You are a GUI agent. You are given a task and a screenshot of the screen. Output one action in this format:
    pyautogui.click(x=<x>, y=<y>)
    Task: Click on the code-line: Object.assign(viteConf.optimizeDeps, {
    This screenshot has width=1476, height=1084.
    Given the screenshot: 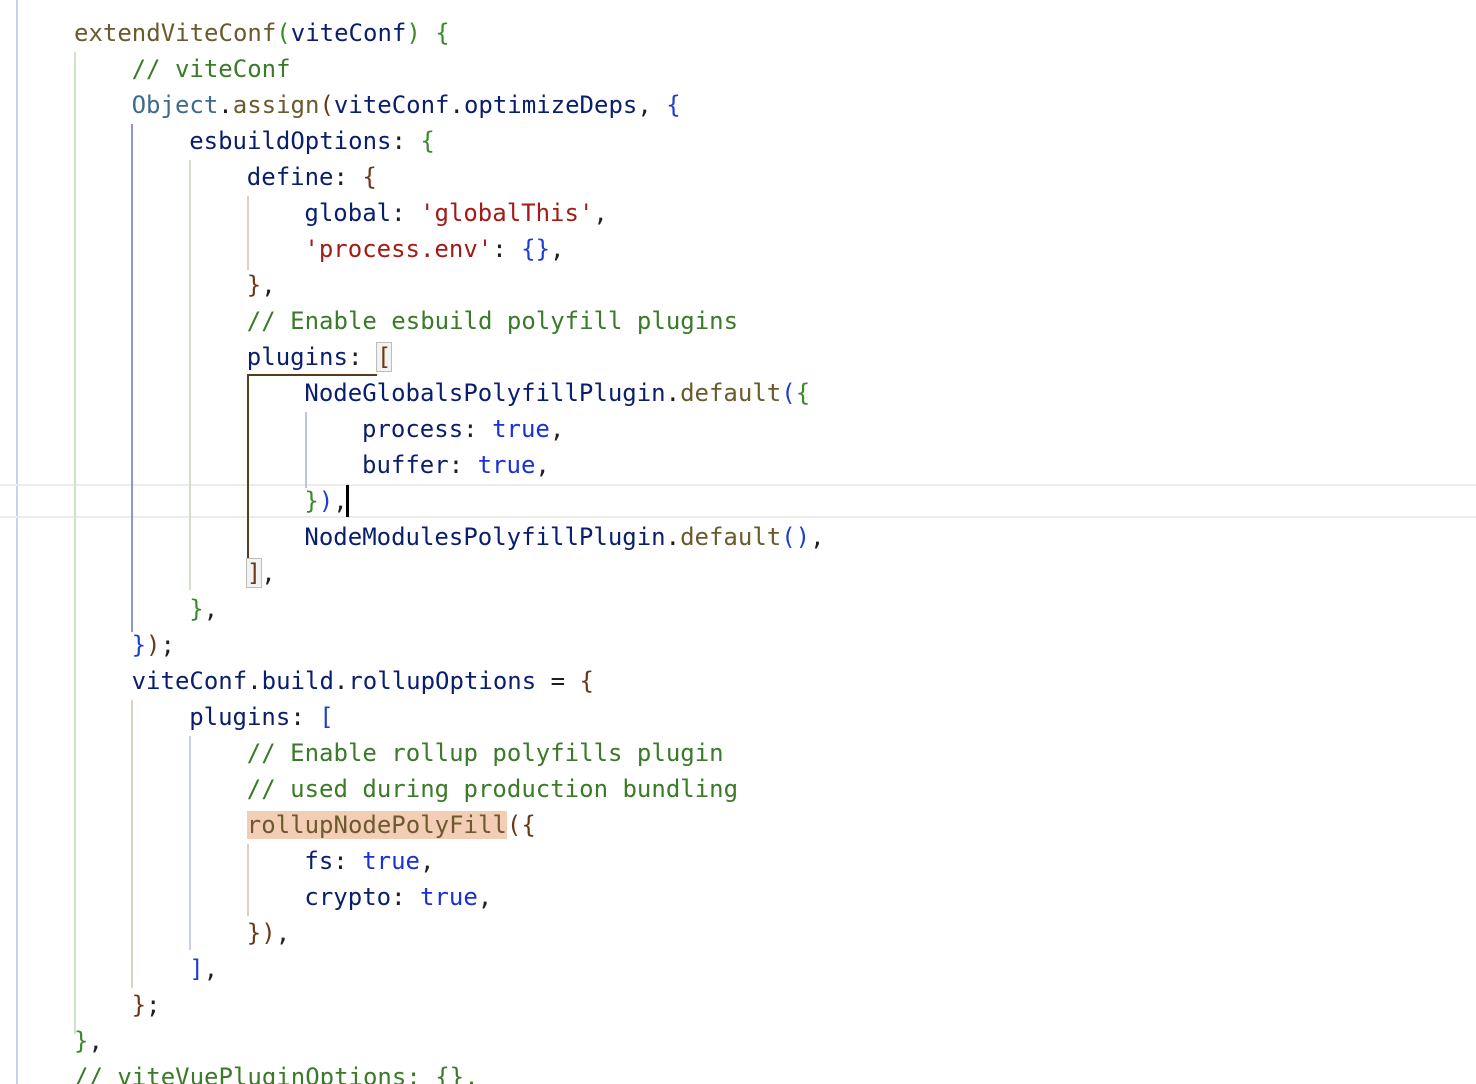 What is the action you would take?
    pyautogui.click(x=406, y=105)
    